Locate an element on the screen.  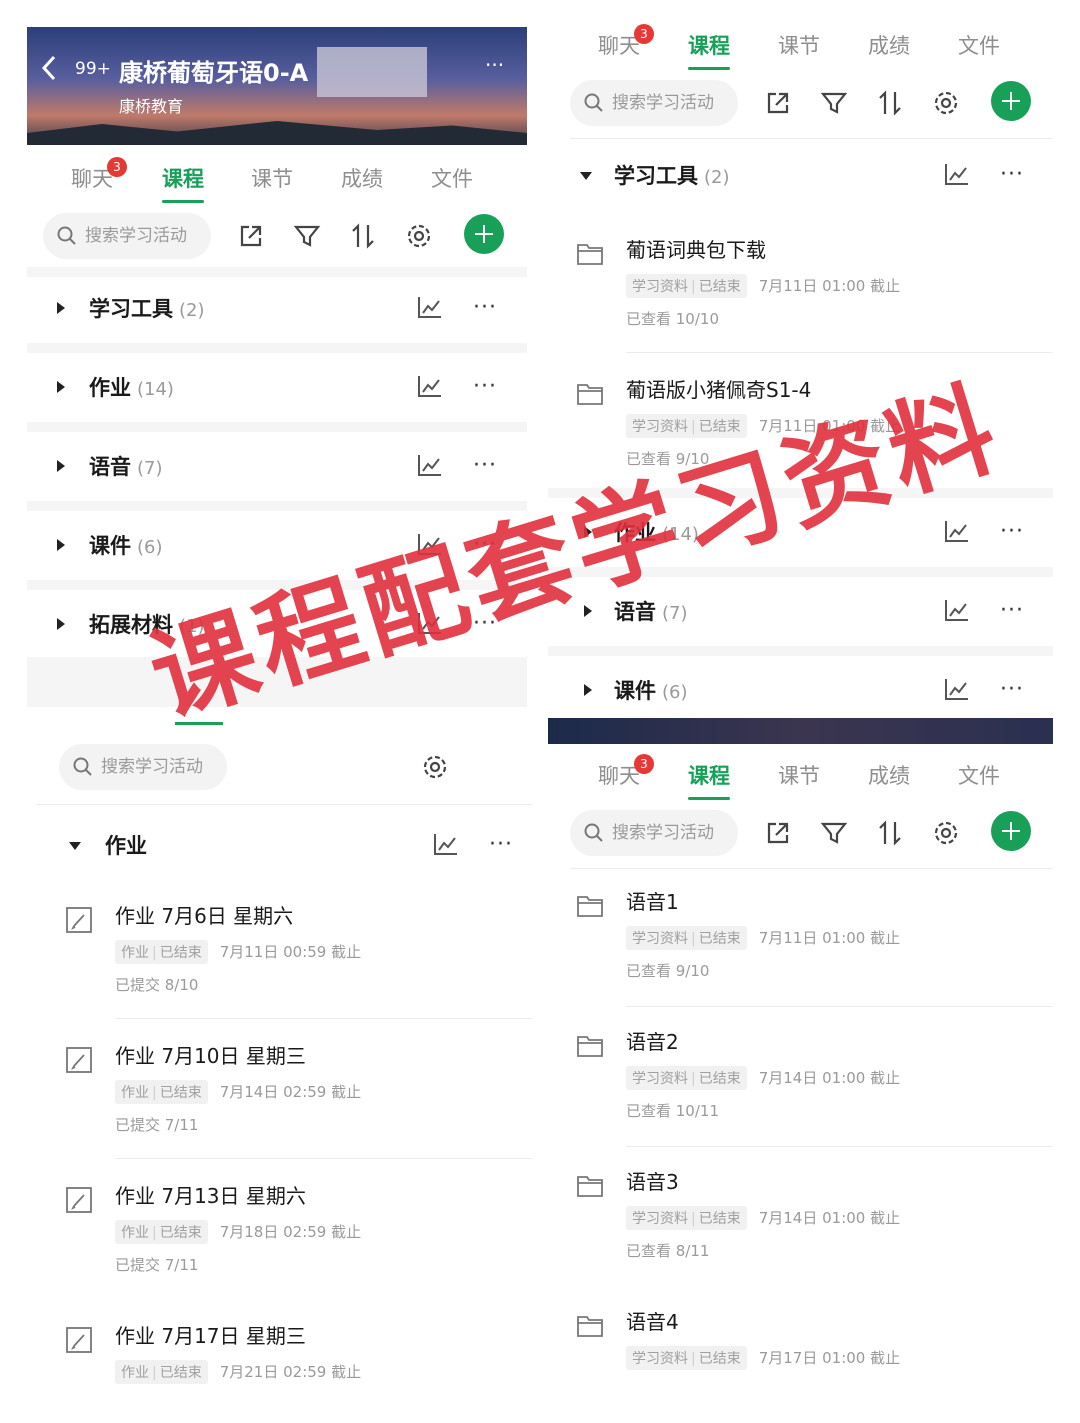
category-row-audio: 语音 (7) ··· is located at coordinates (277, 466).